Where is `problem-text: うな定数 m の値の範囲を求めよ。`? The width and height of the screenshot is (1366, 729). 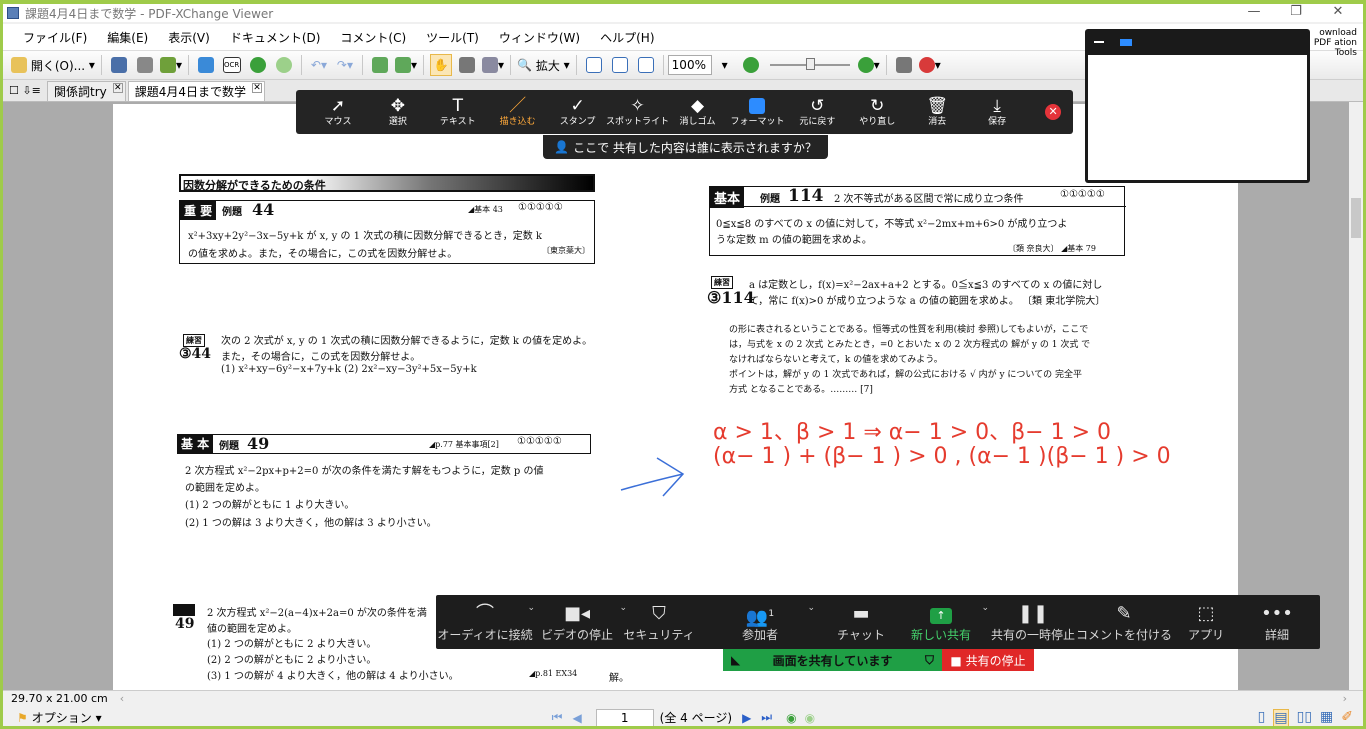 problem-text: うな定数 m の値の範囲を求めよ。 is located at coordinates (794, 240).